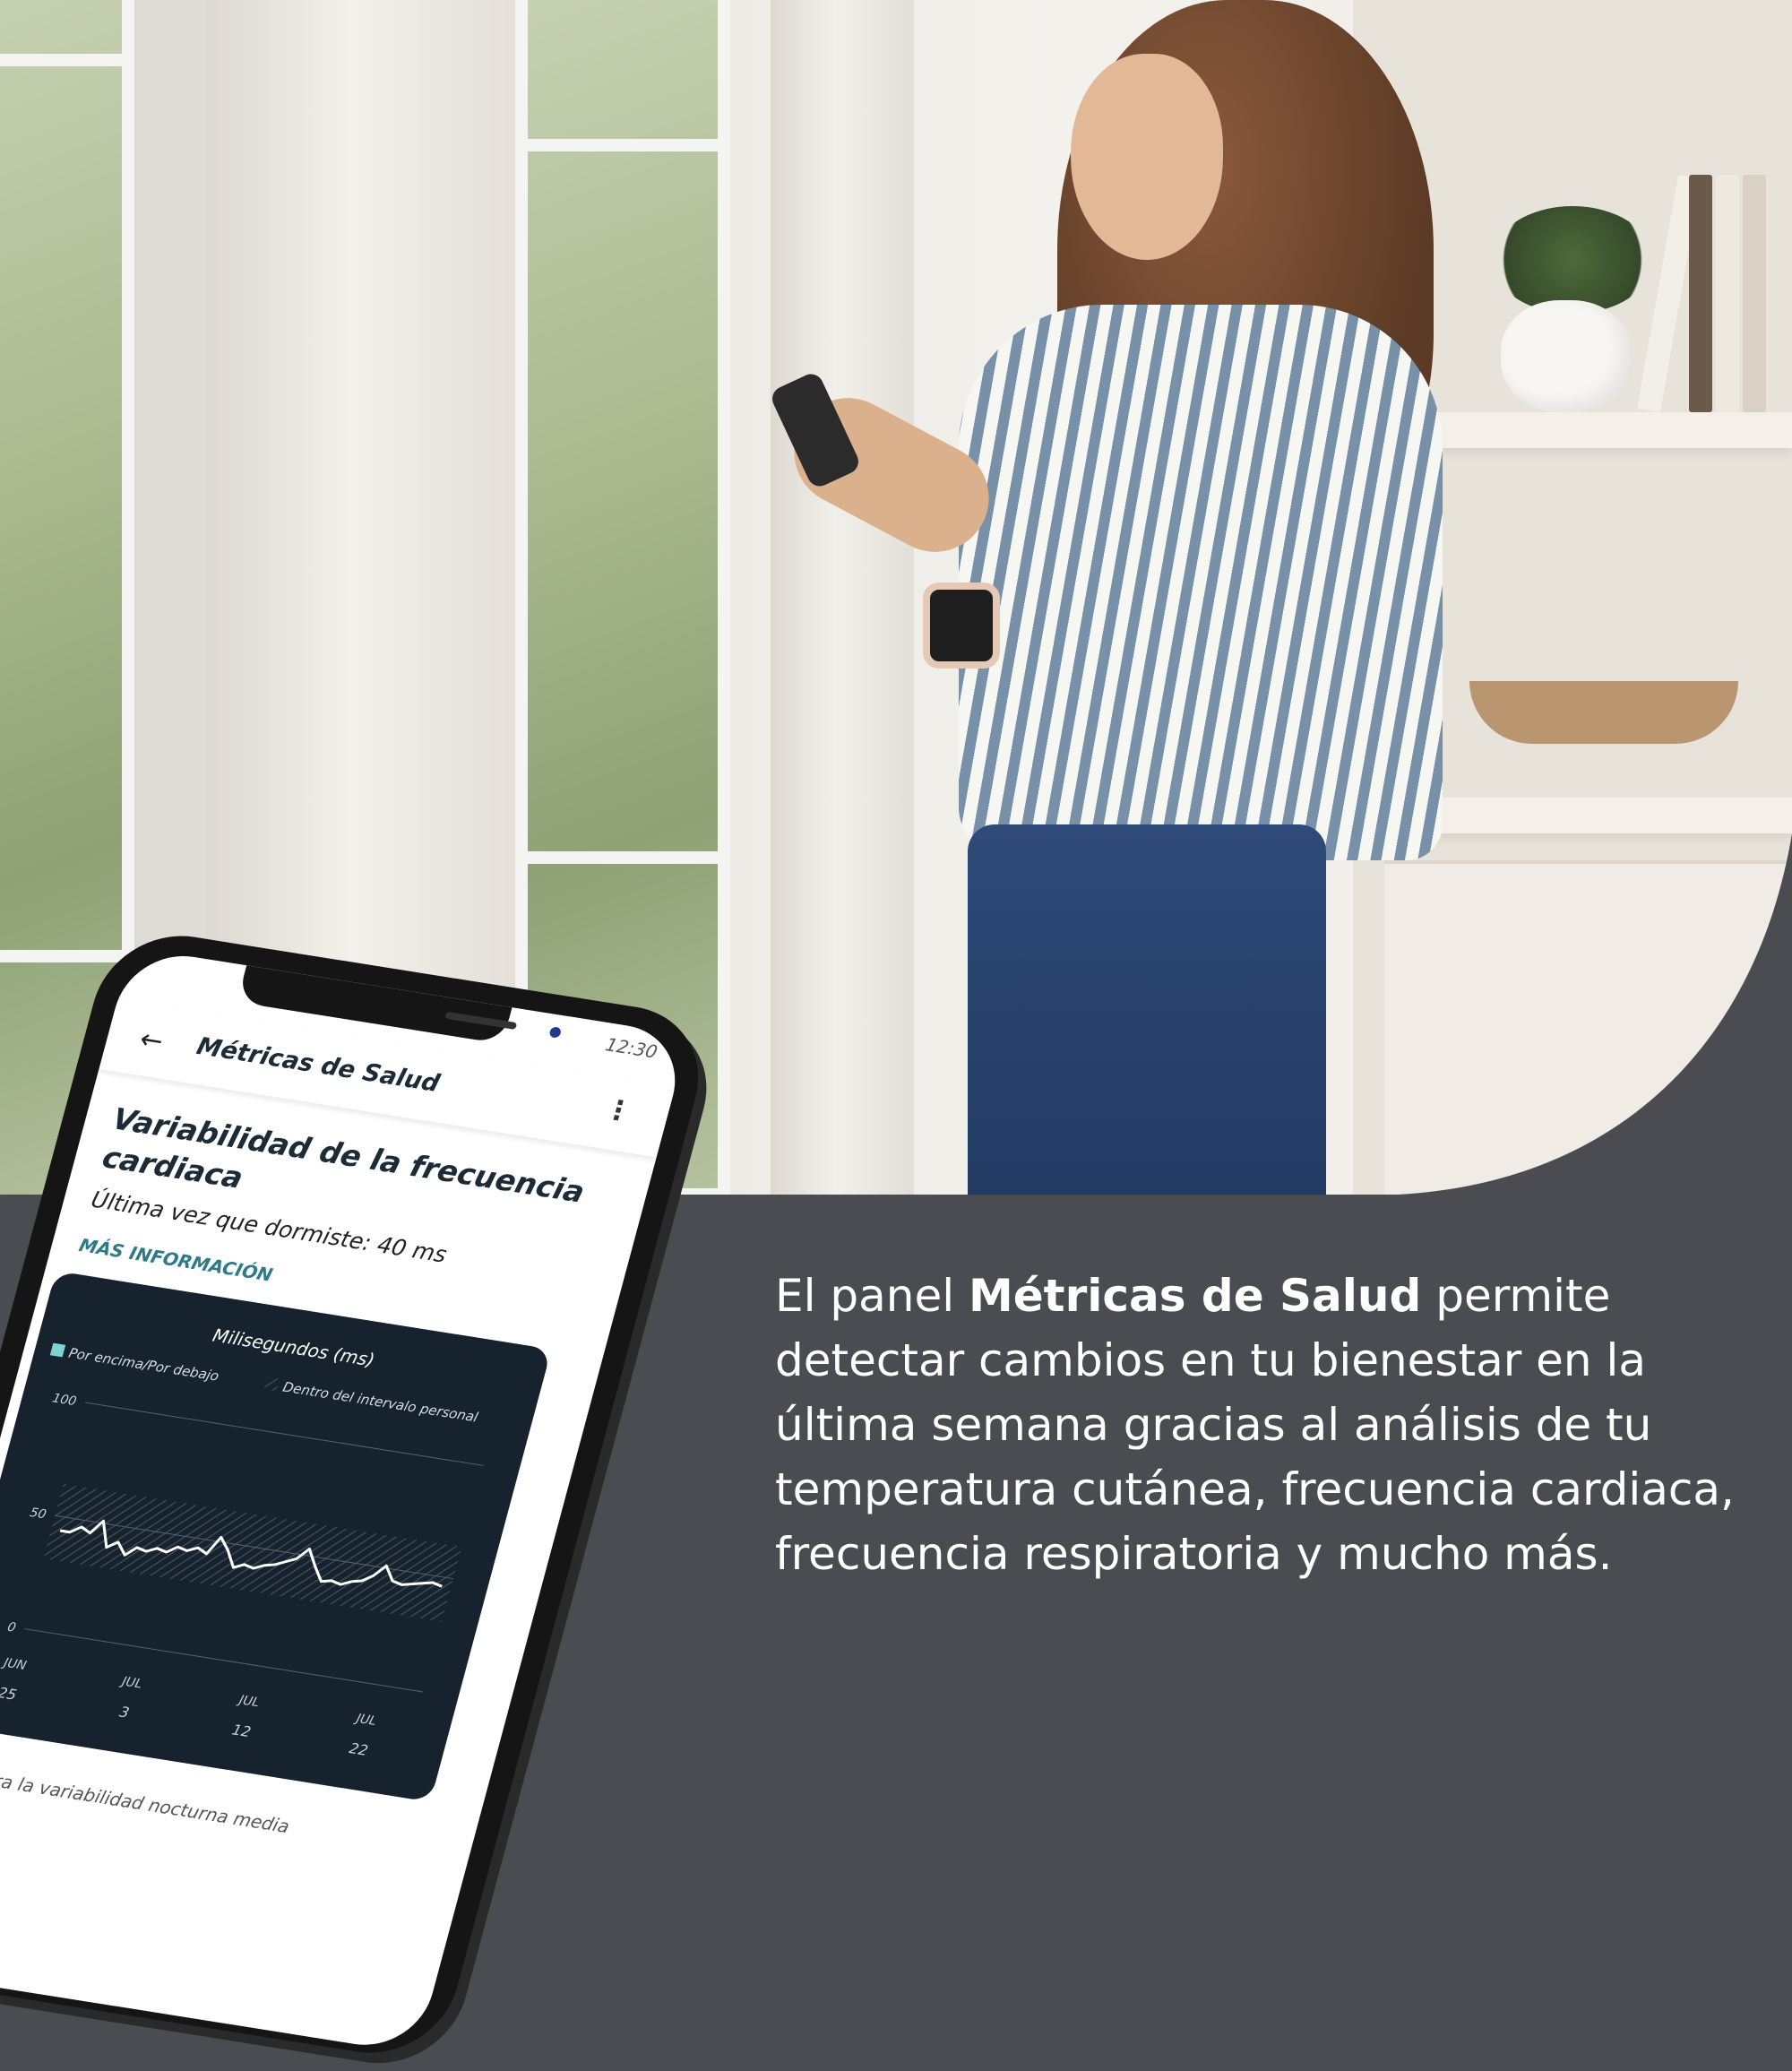 The height and width of the screenshot is (2071, 1792). What do you see at coordinates (144, 1365) in the screenshot?
I see `legend-above-below: Por encima/Por debajo` at bounding box center [144, 1365].